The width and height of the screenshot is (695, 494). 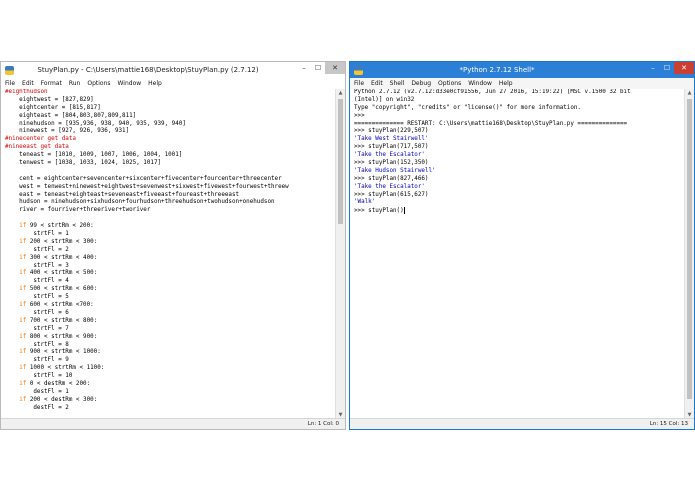 What do you see at coordinates (58, 336) in the screenshot?
I see `code-line: if 800 < strtRm < 900:` at bounding box center [58, 336].